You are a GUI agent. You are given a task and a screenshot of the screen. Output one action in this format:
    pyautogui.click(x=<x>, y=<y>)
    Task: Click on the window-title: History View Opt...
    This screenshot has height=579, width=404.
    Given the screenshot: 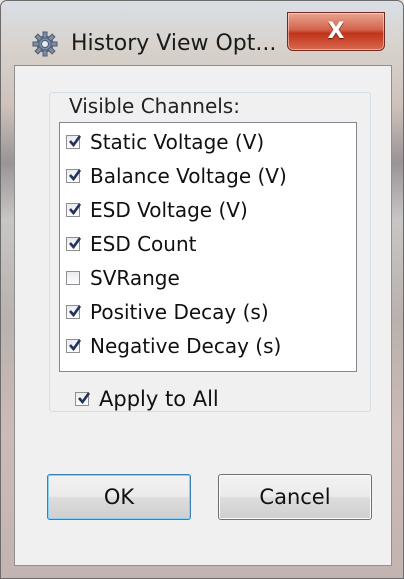 What is the action you would take?
    pyautogui.click(x=174, y=43)
    